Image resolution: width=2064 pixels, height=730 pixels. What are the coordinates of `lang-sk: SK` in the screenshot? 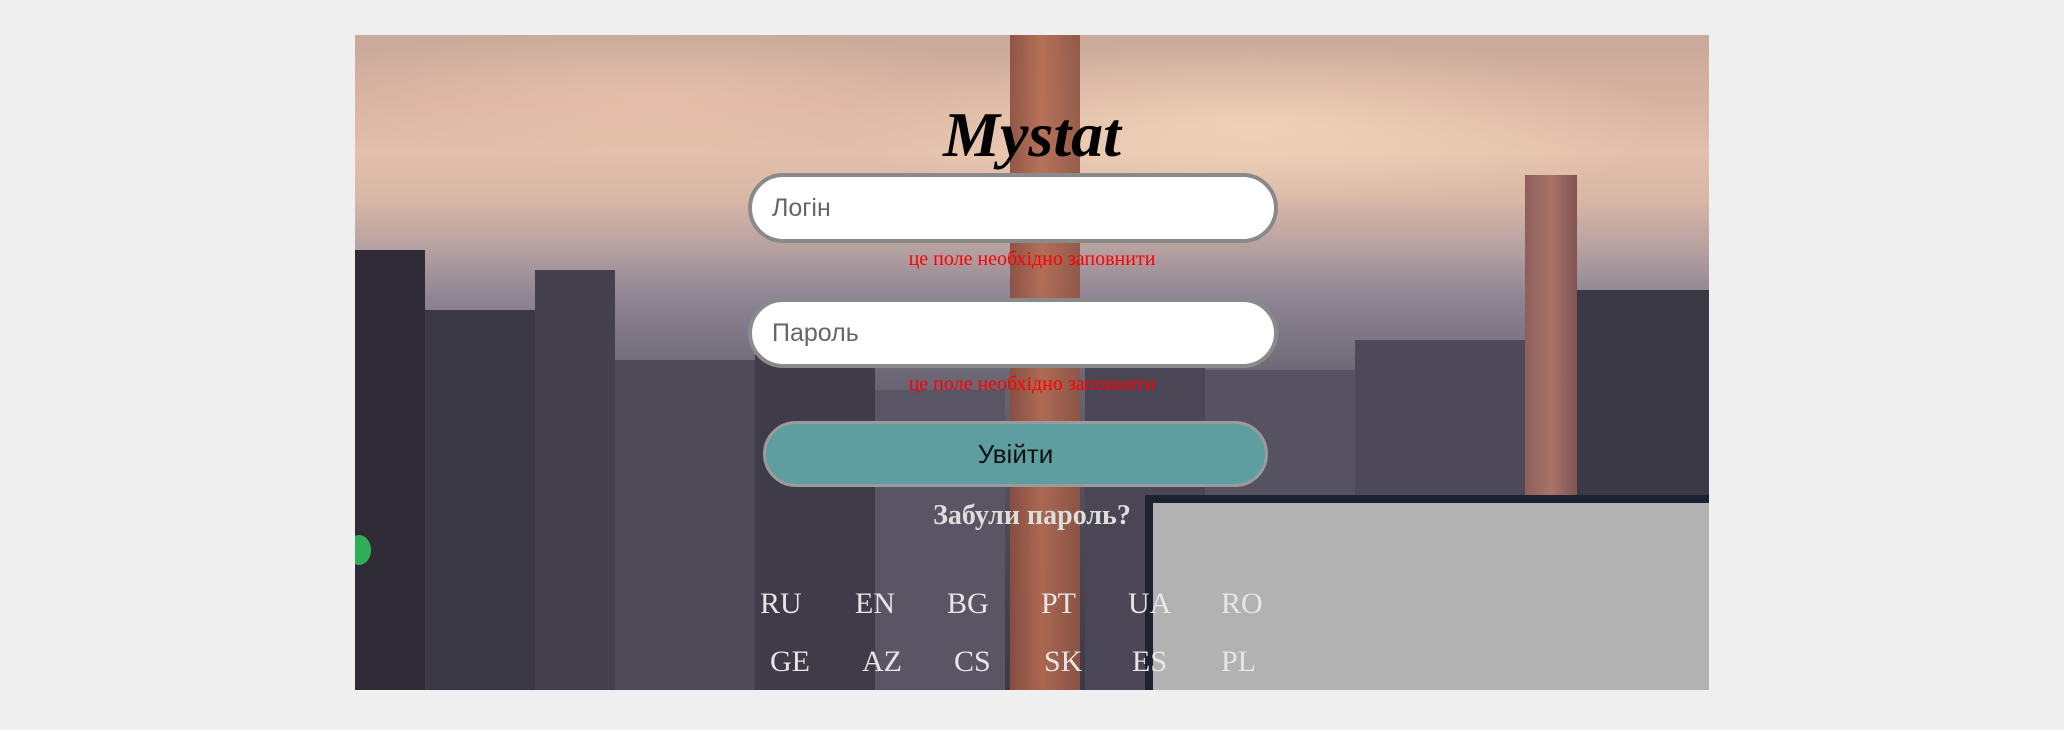 It's located at (1063, 662).